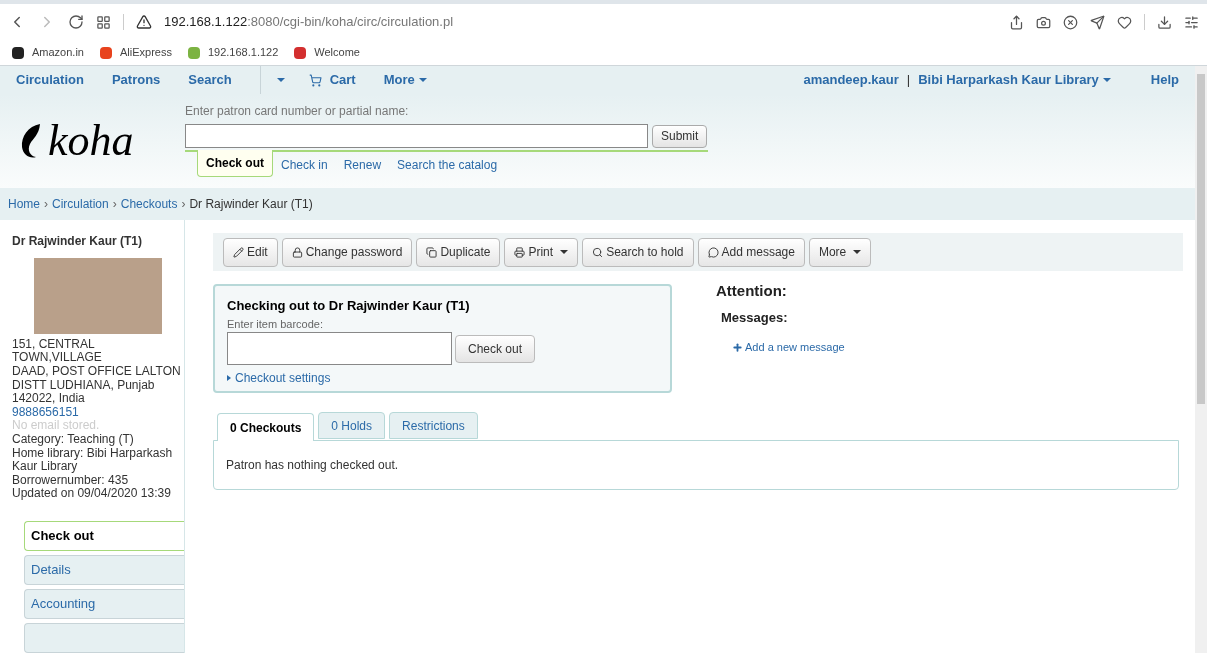  Describe the element at coordinates (347, 252) in the screenshot. I see `toolbar-button: Change password` at that location.